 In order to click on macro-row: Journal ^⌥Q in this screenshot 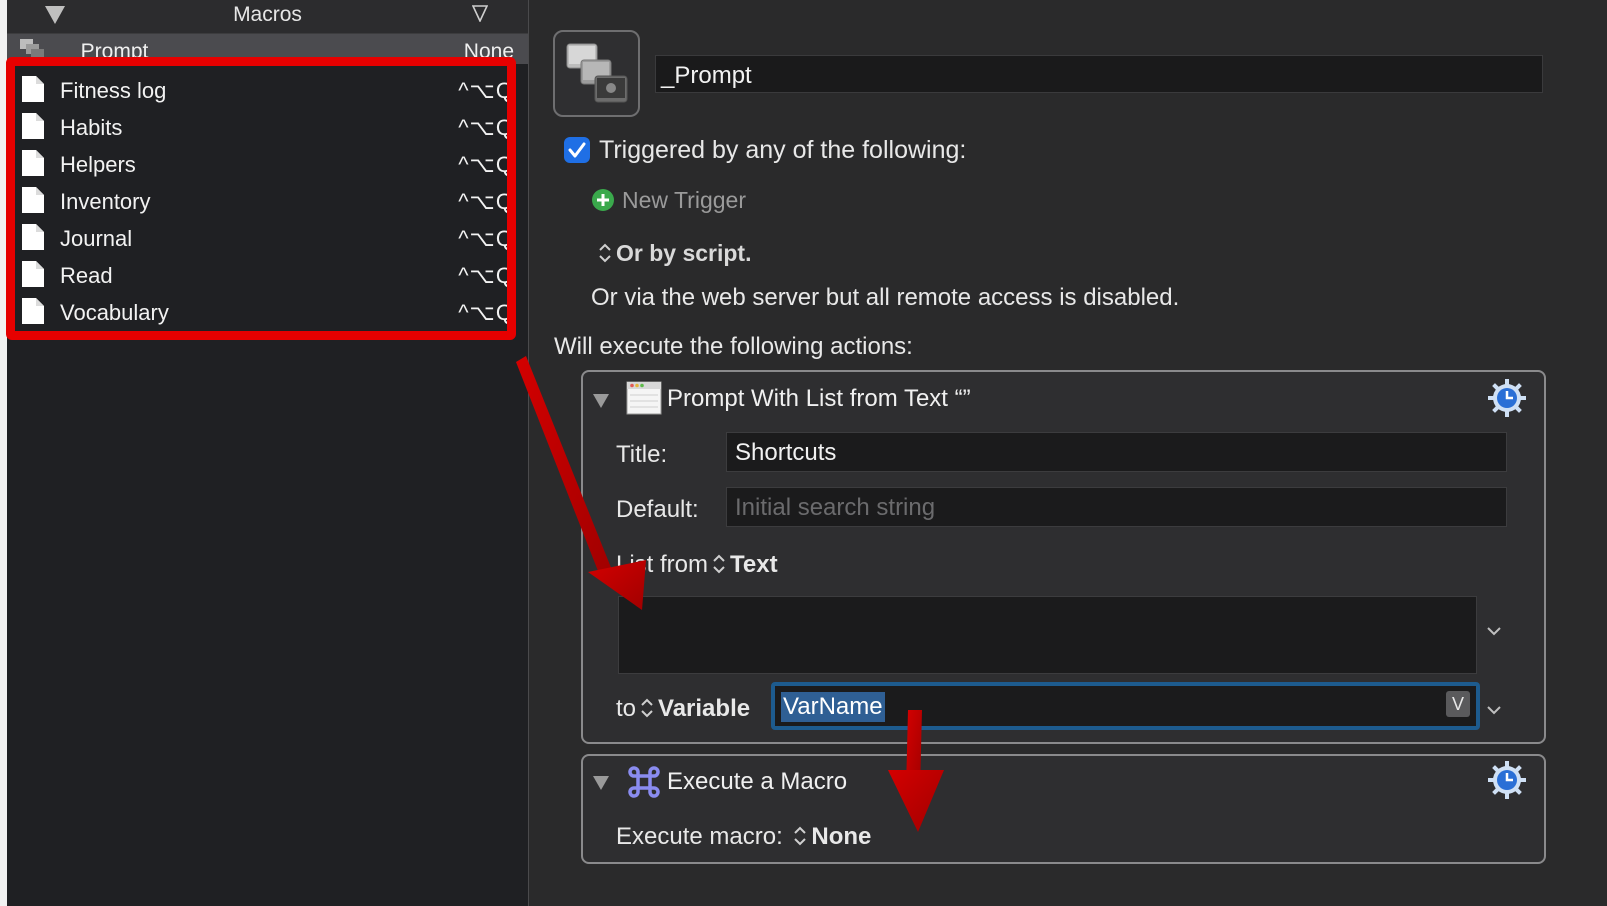, I will do `click(267, 237)`.